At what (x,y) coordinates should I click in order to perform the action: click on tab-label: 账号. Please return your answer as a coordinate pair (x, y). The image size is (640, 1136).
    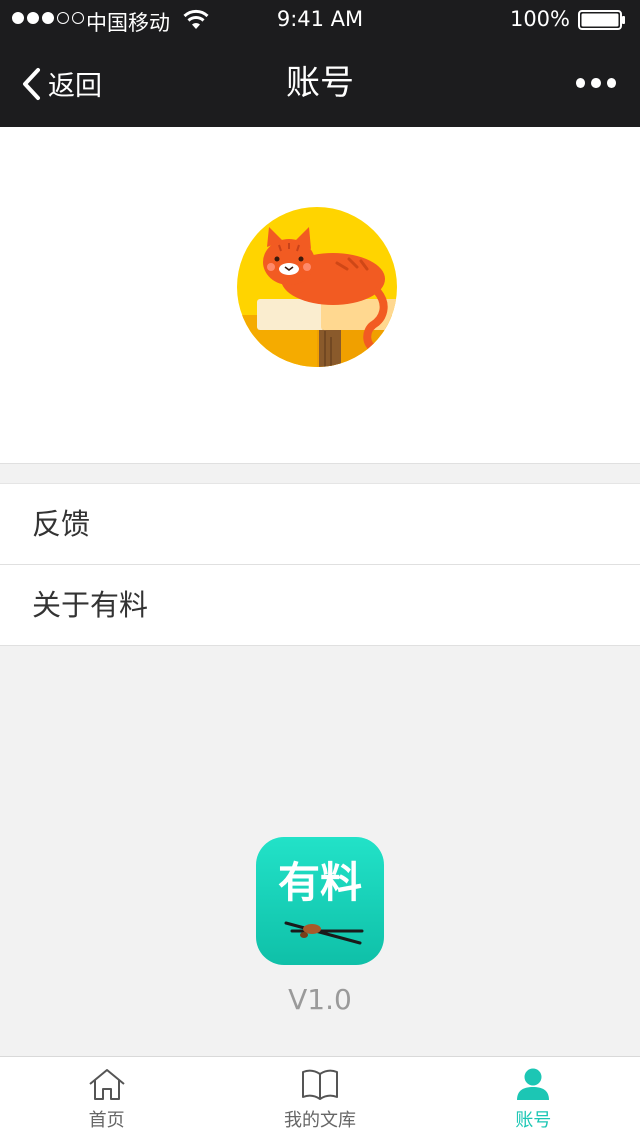
    Looking at the image, I should click on (533, 1120).